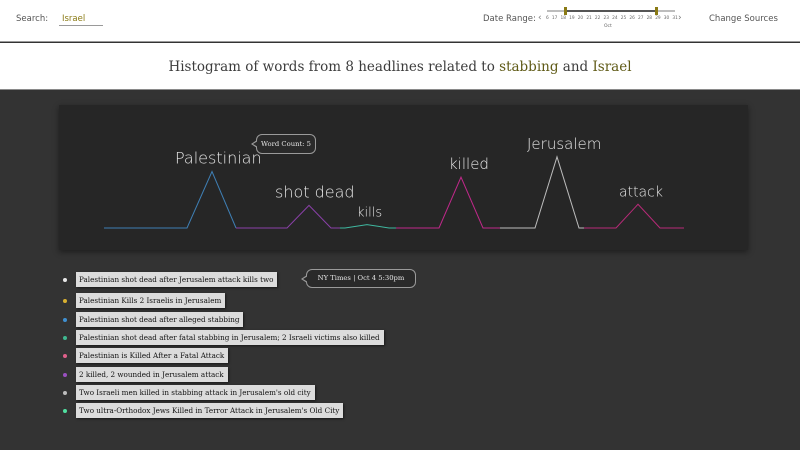  Describe the element at coordinates (554, 18) in the screenshot. I see `date-day-tick: 17` at that location.